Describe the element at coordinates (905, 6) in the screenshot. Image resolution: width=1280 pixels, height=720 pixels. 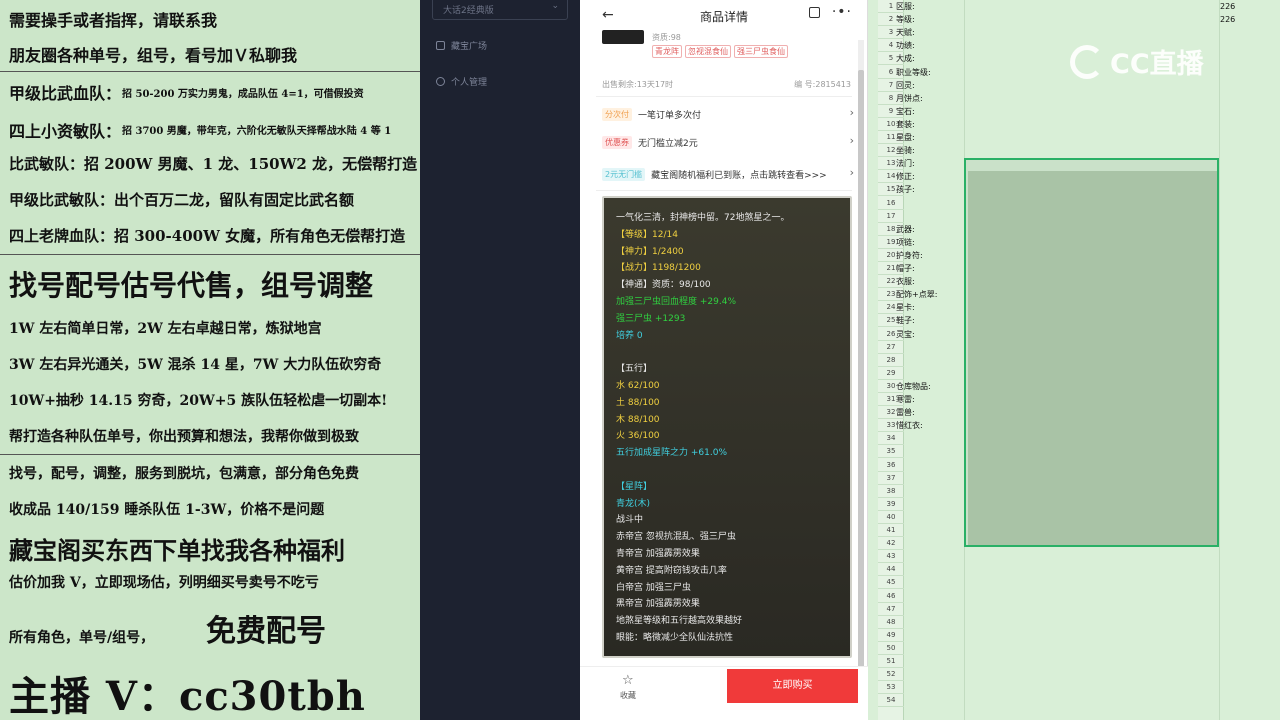
I see `cell-label: 区服:` at that location.